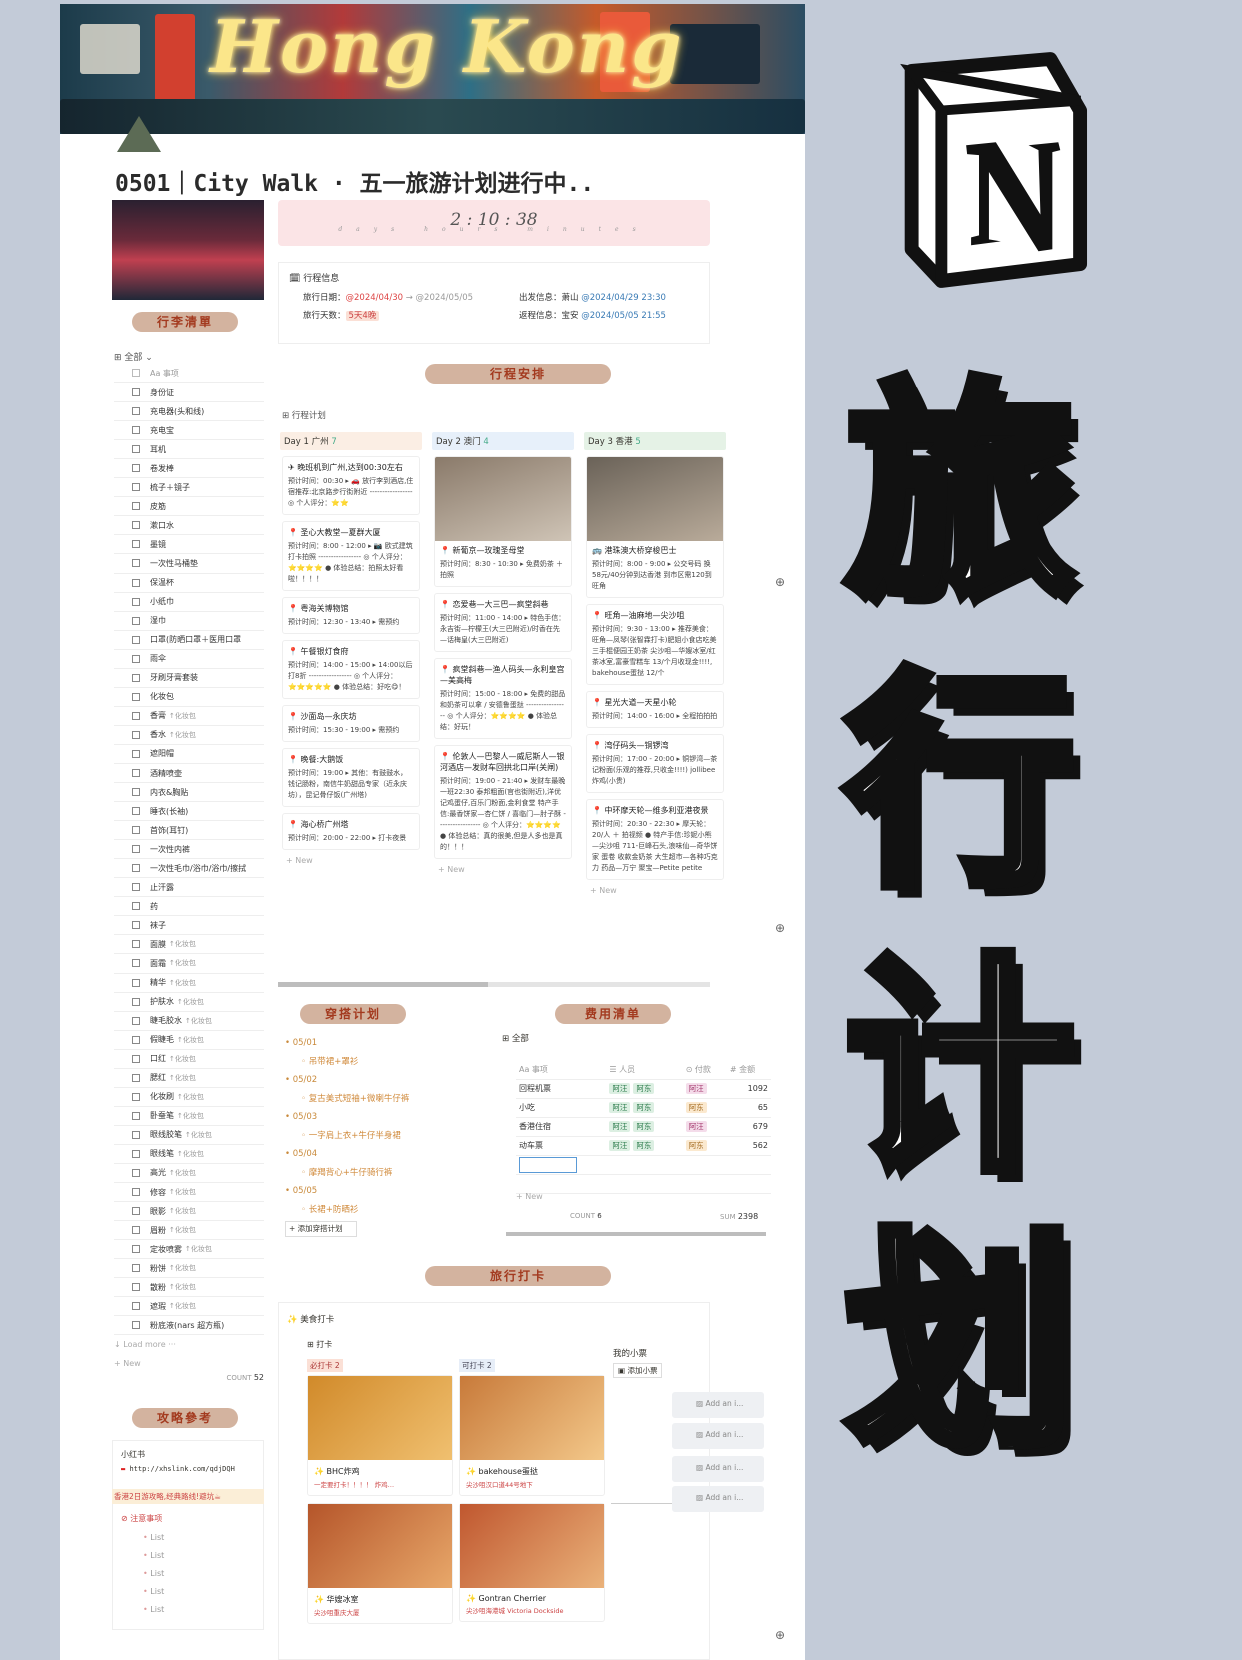 This screenshot has width=1242, height=1660. Describe the element at coordinates (133, 356) in the screenshot. I see `pack-view-tab: ⊞ 全部 ⌄` at that location.